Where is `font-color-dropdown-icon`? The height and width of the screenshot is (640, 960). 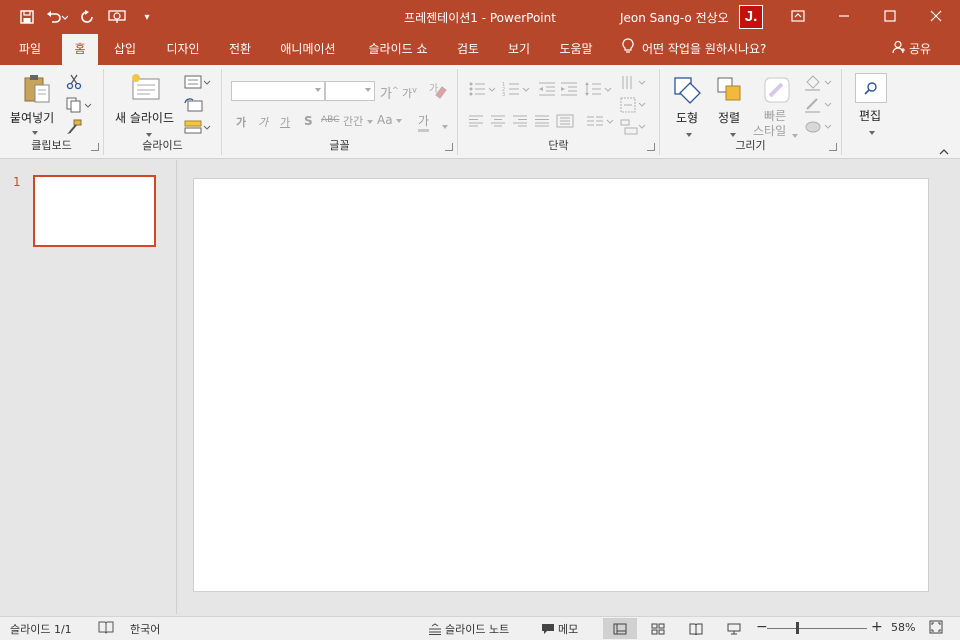 font-color-dropdown-icon is located at coordinates (445, 126).